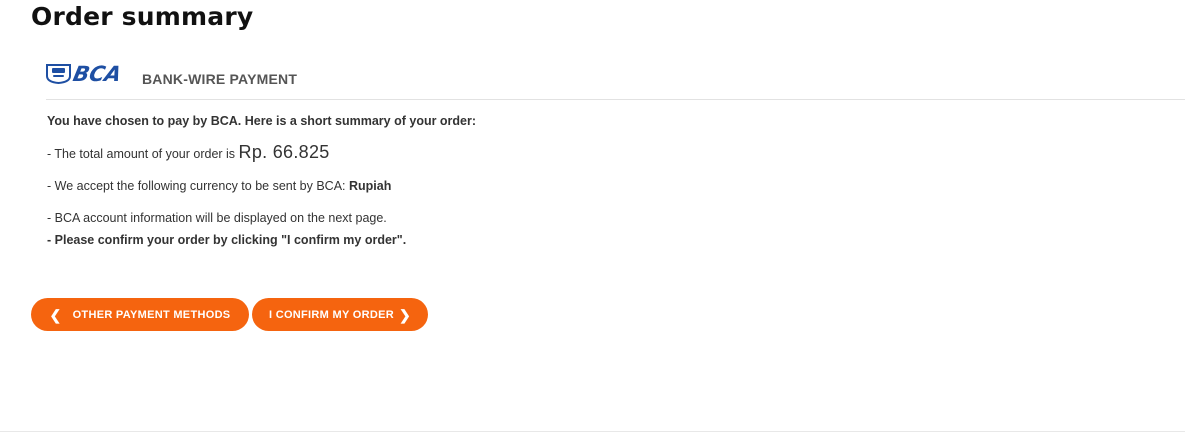  Describe the element at coordinates (151, 314) in the screenshot. I see `other-payment-methods-label: OTHER PAYMENT METHODS` at that location.